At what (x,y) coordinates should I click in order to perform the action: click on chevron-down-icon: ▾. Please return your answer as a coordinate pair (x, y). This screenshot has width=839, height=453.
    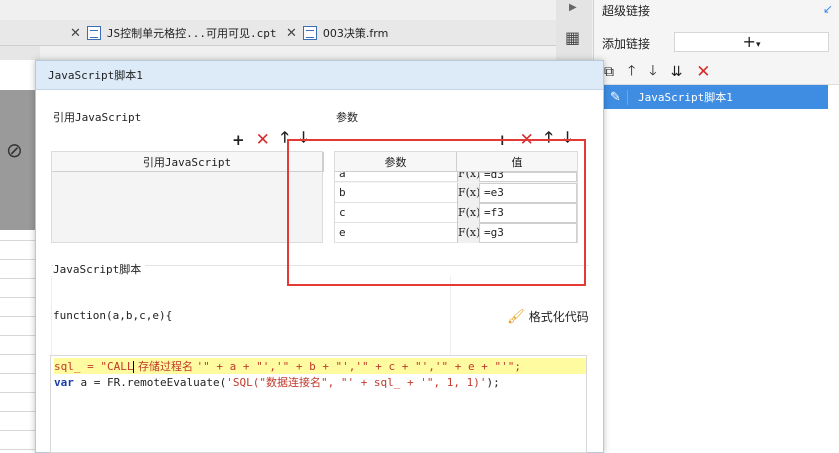
    Looking at the image, I should click on (758, 45).